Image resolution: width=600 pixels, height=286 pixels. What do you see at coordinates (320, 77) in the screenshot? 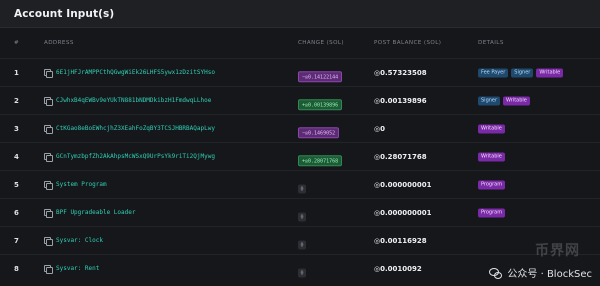
I see `balance-change-badge: −◎0.14122144` at bounding box center [320, 77].